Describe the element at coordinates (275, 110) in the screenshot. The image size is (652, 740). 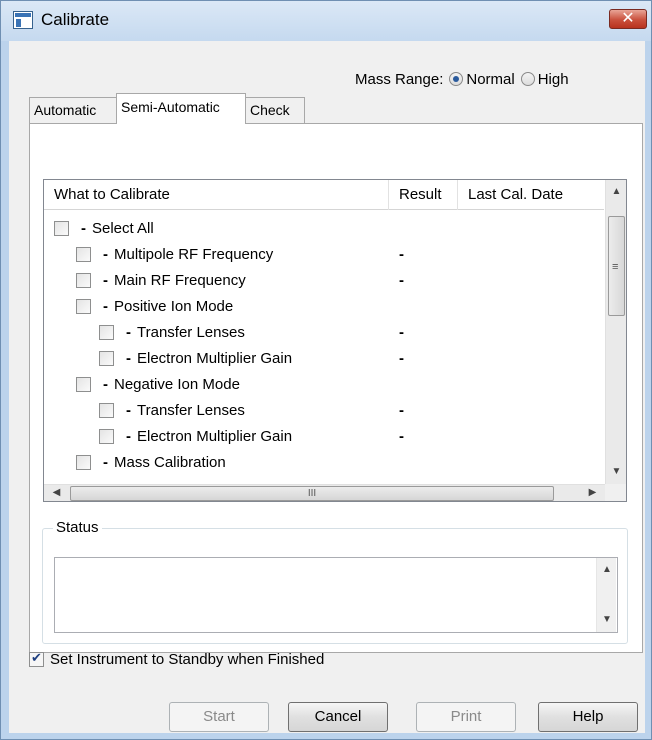
I see `tab-check: Check` at that location.